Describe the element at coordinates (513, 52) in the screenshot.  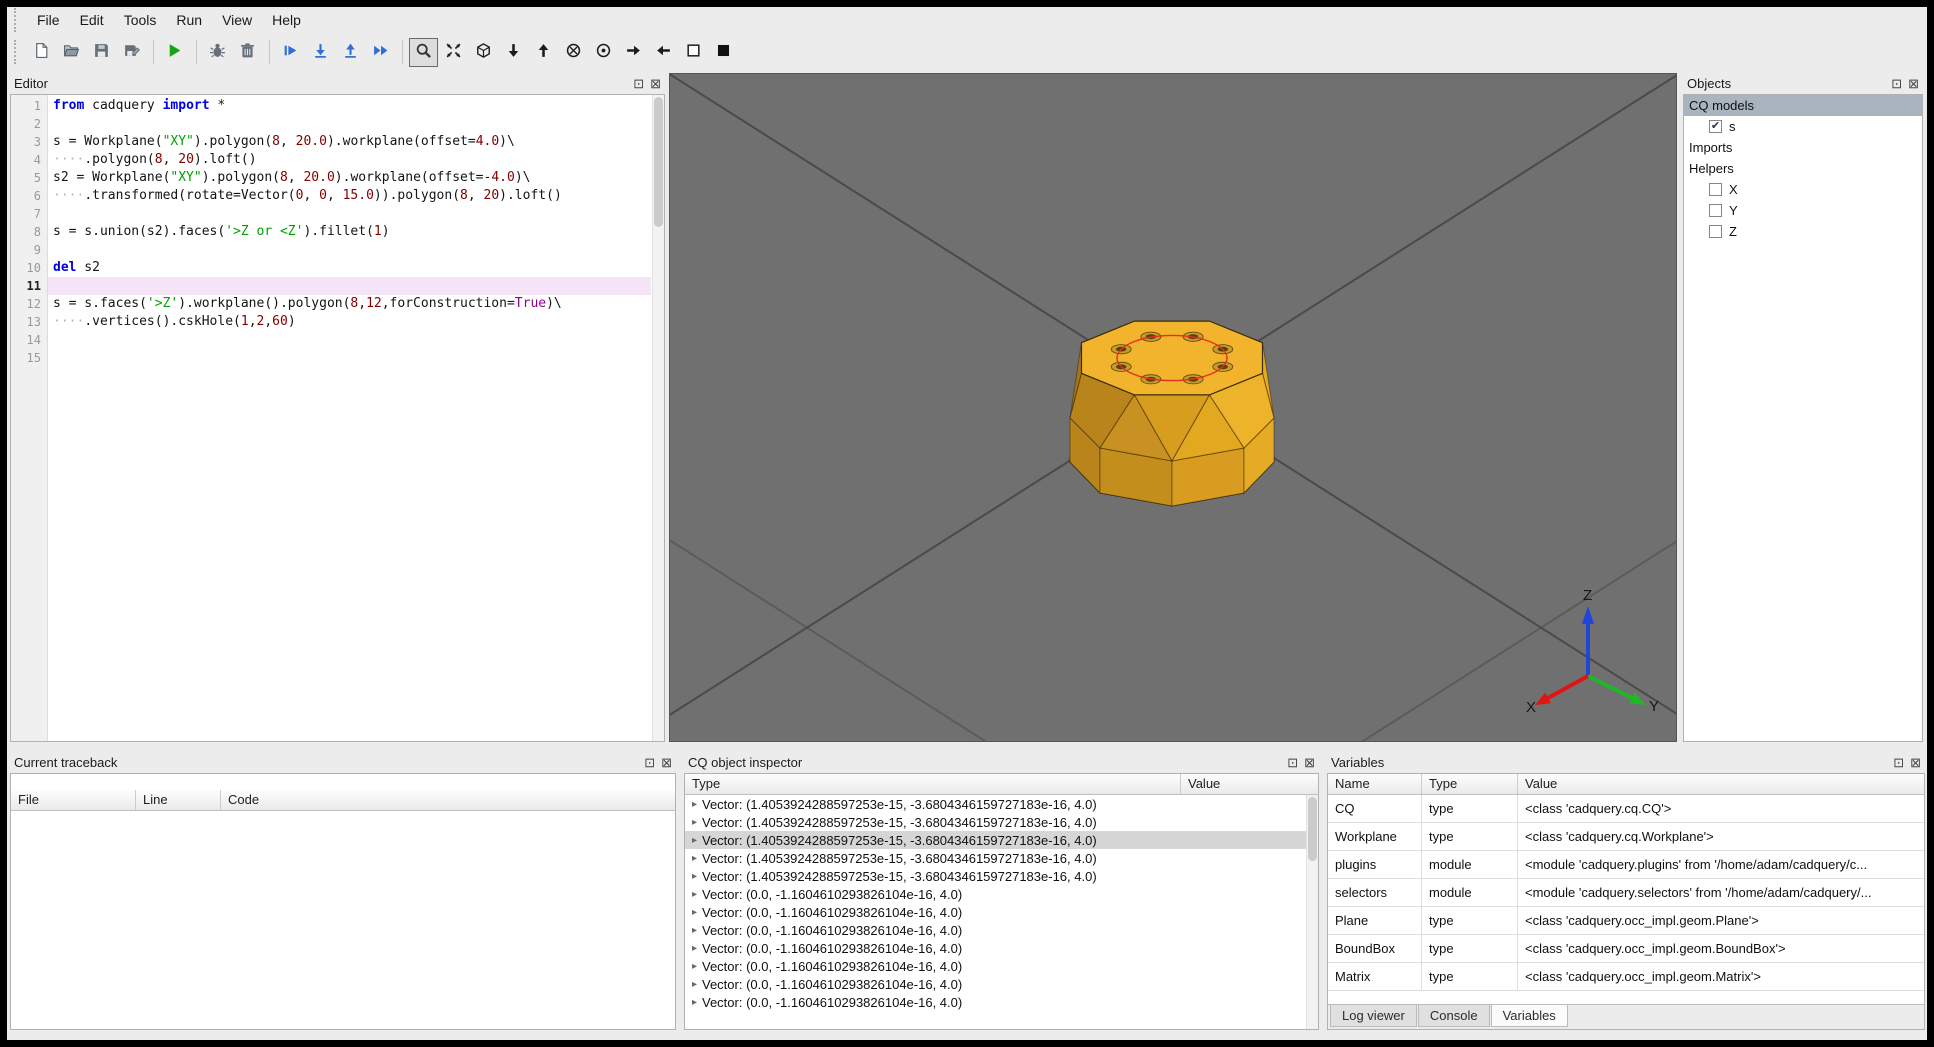
I see `view-down-button` at that location.